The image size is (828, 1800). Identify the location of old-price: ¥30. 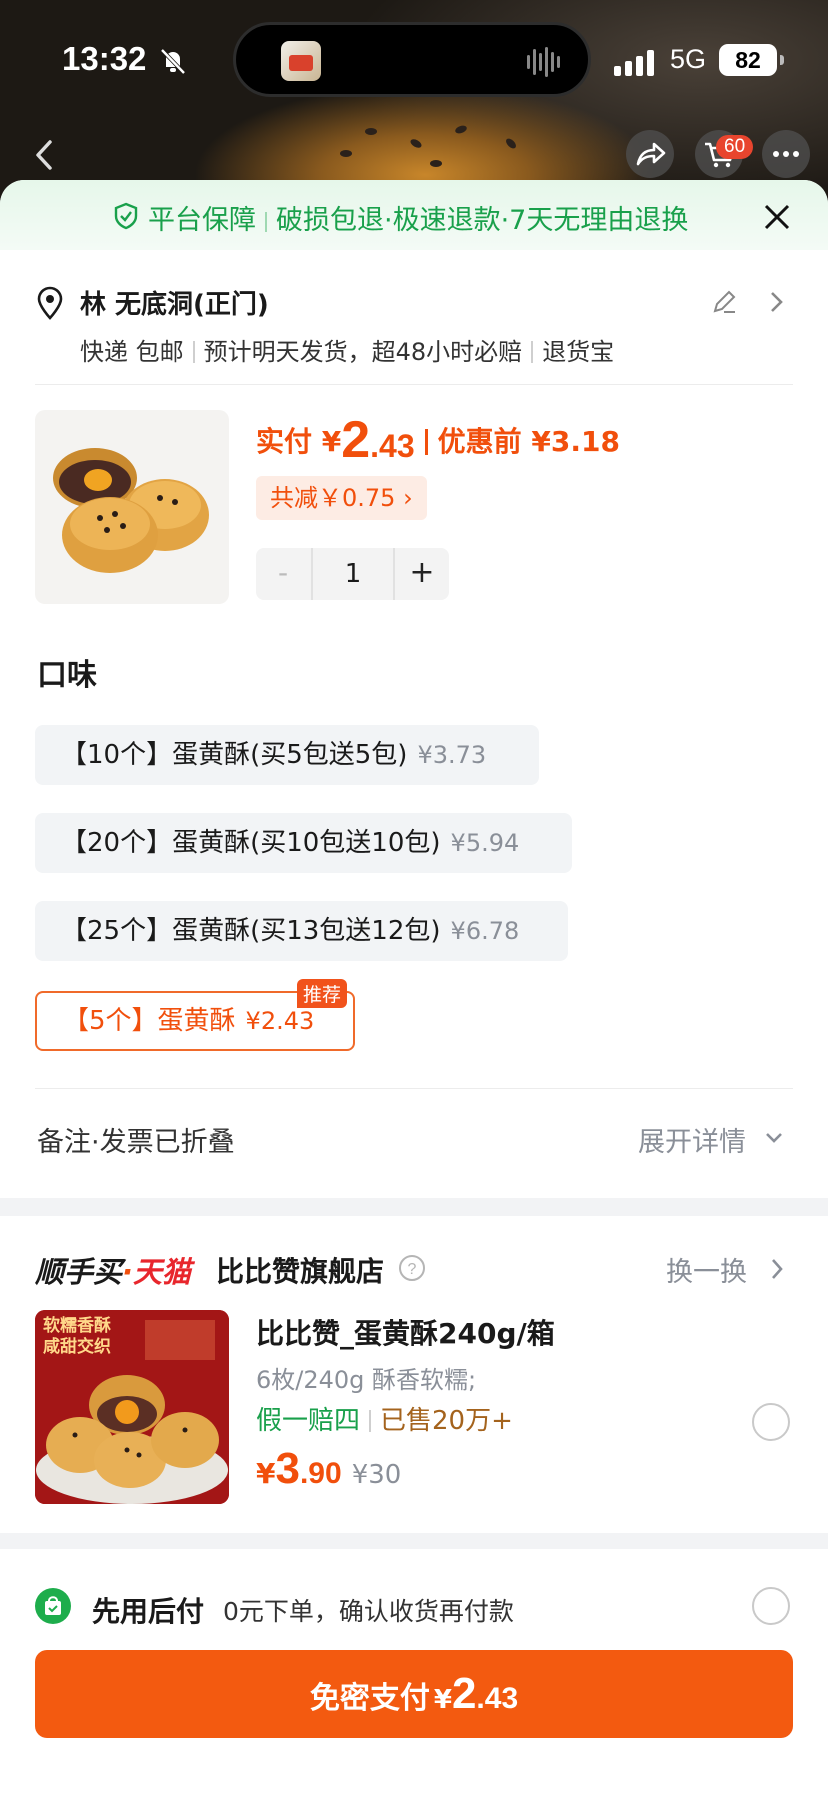
(376, 1475).